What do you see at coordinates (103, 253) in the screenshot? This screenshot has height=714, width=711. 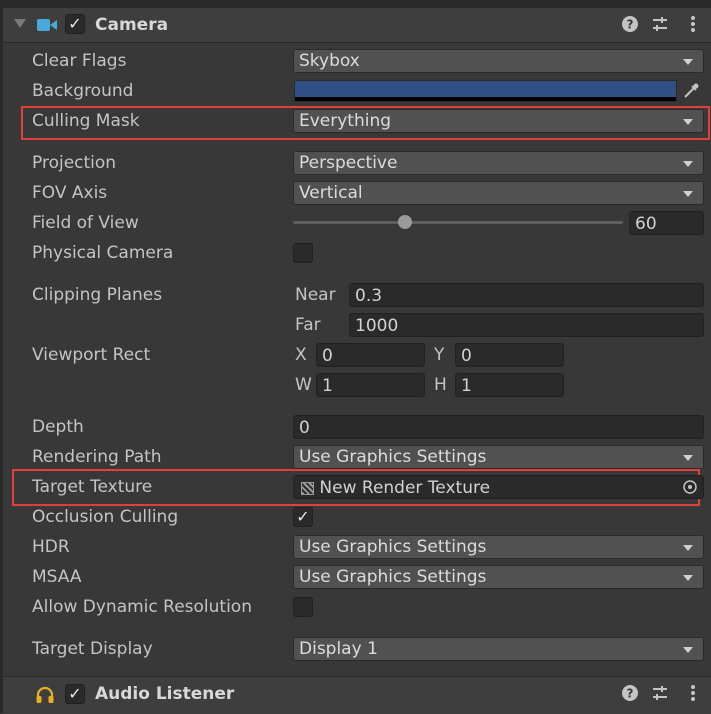 I see `physical-camera-label: Physical Camera` at bounding box center [103, 253].